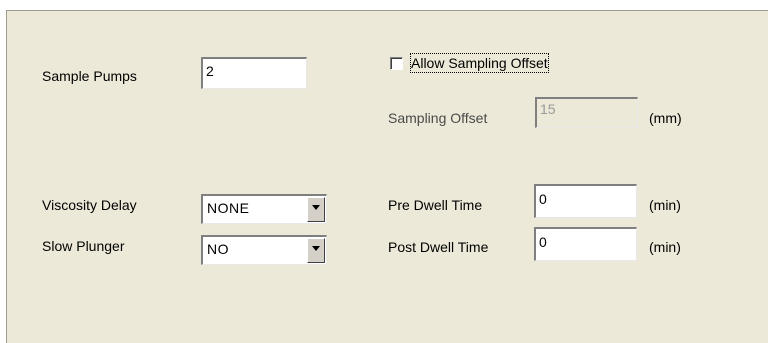 This screenshot has width=769, height=343. What do you see at coordinates (585, 201) in the screenshot?
I see `pre-dwell-time-input: 0` at bounding box center [585, 201].